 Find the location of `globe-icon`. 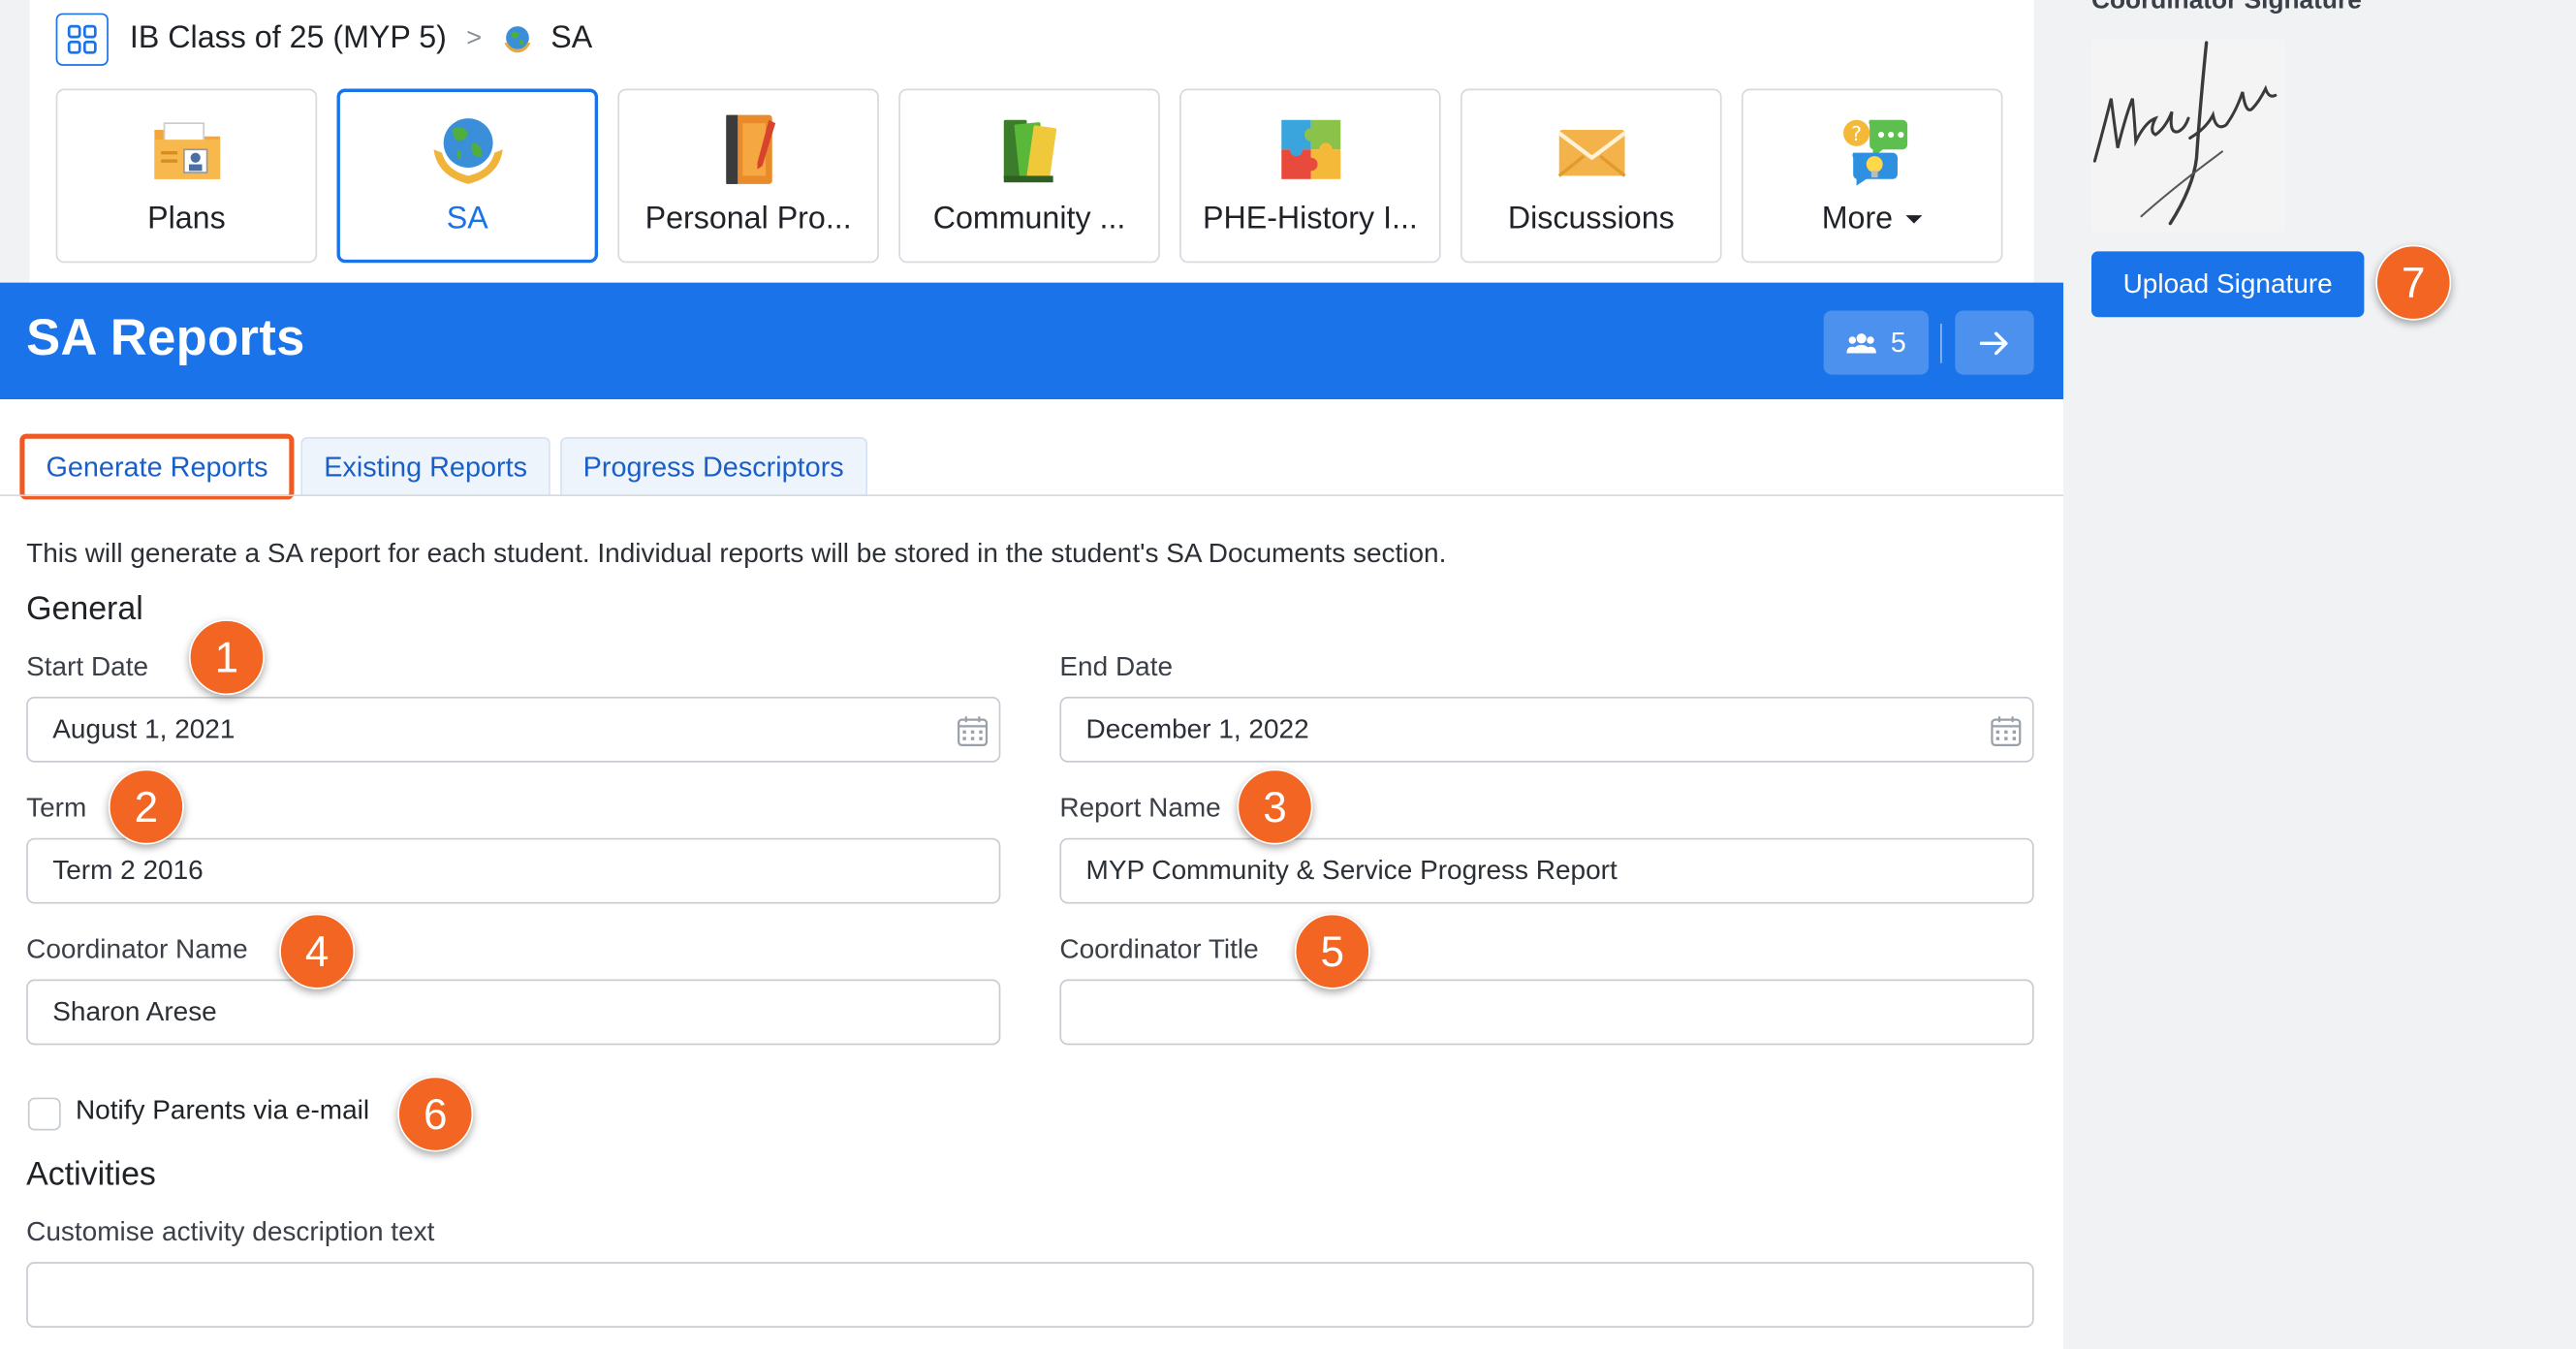

globe-icon is located at coordinates (517, 39).